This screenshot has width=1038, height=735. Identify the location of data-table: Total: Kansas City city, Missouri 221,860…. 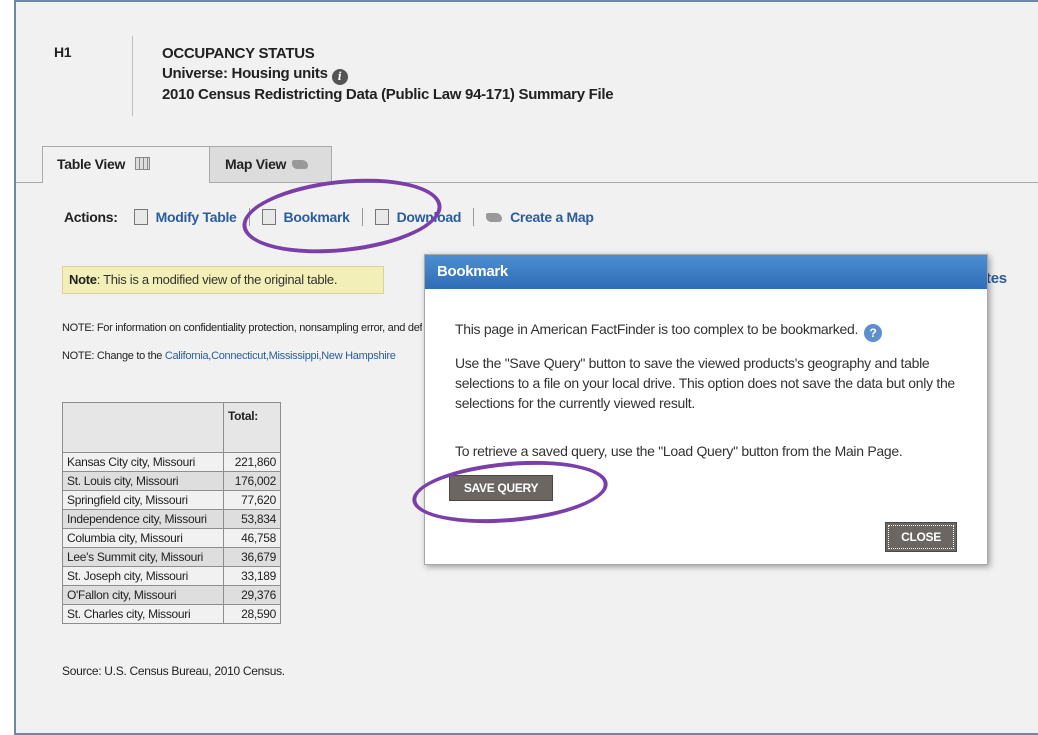
(171, 513).